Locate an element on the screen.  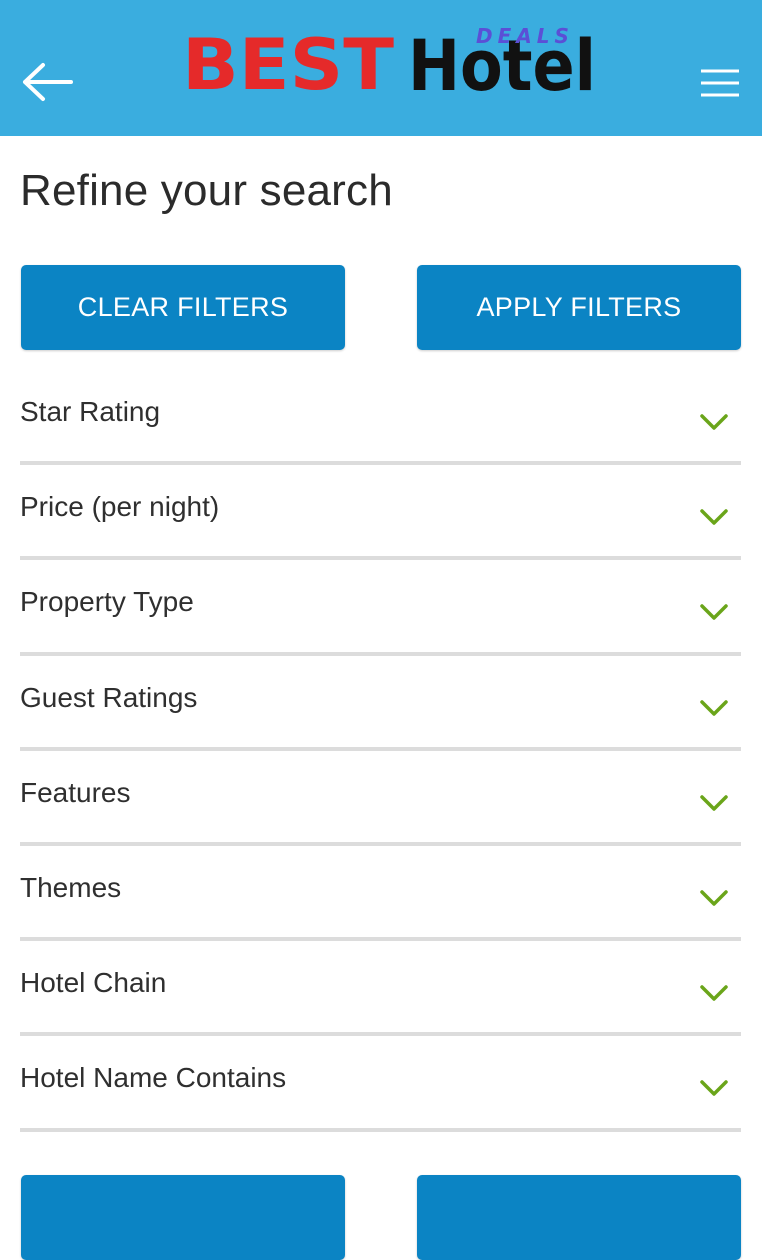
apply-filters-button-bottom is located at coordinates (579, 1217).